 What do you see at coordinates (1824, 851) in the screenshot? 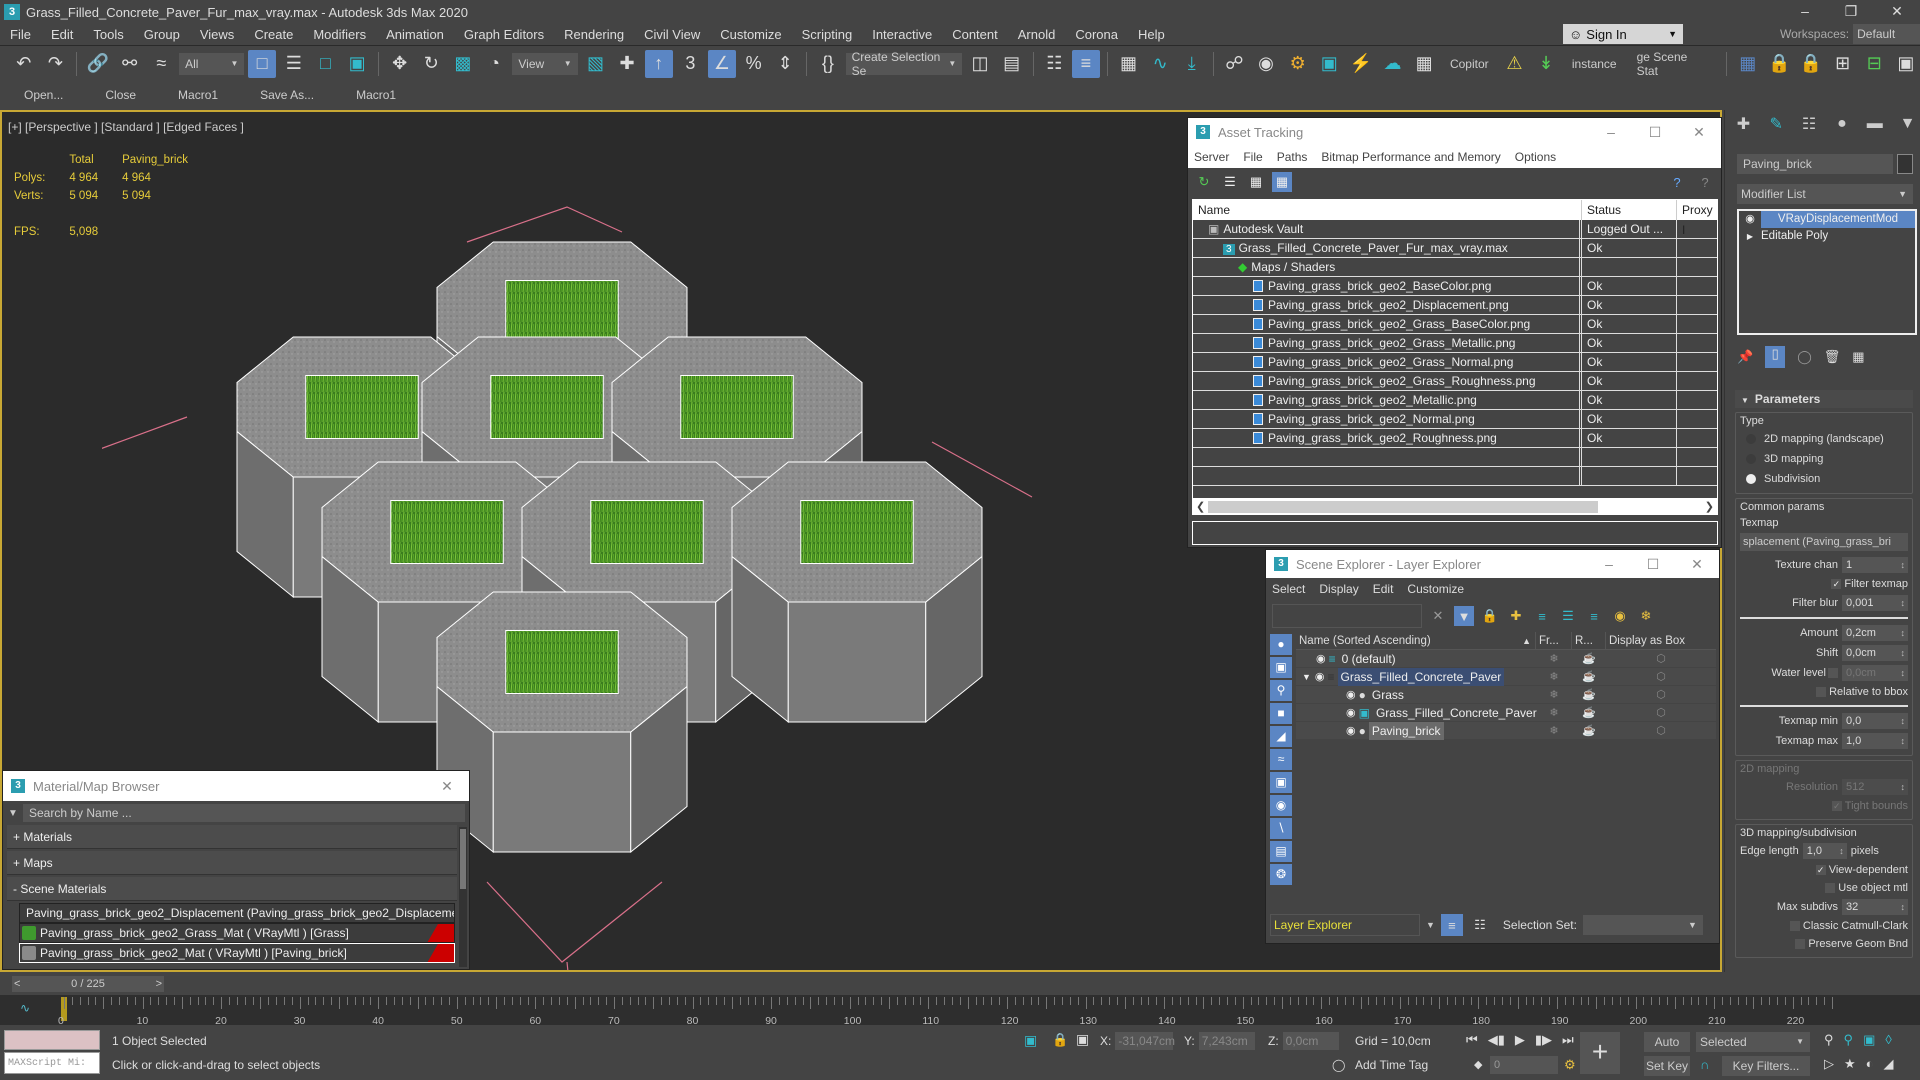
I see `edge-length-spinner: Edge length1,0pixels` at bounding box center [1824, 851].